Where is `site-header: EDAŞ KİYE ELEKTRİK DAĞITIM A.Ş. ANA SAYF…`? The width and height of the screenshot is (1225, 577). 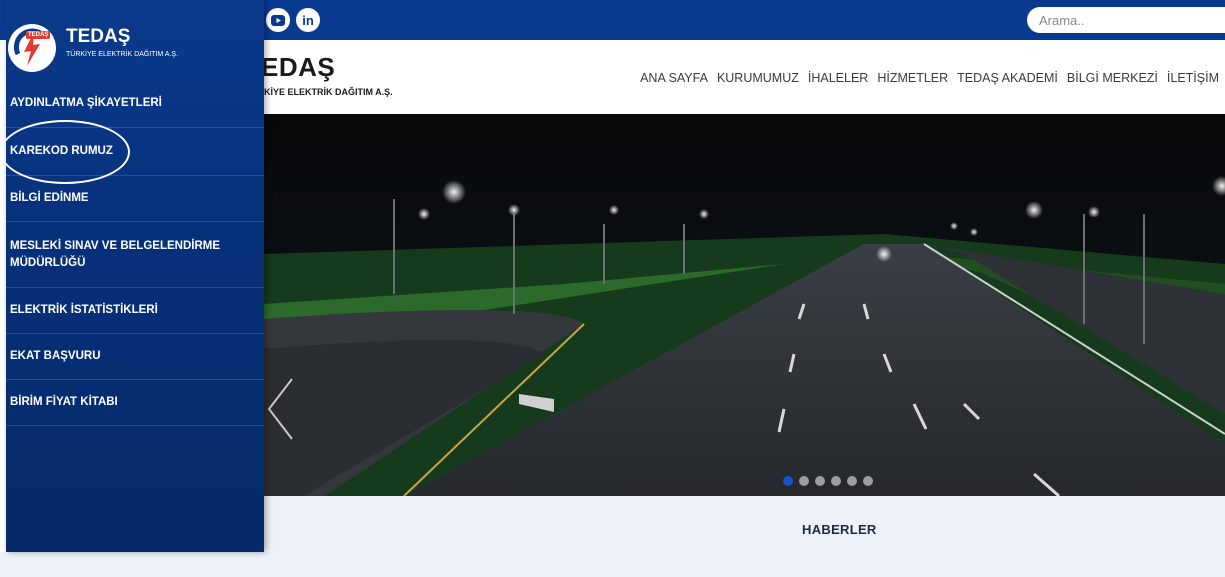 site-header: EDAŞ KİYE ELEKTRİK DAĞITIM A.Ş. ANA SAYF… is located at coordinates (743, 77).